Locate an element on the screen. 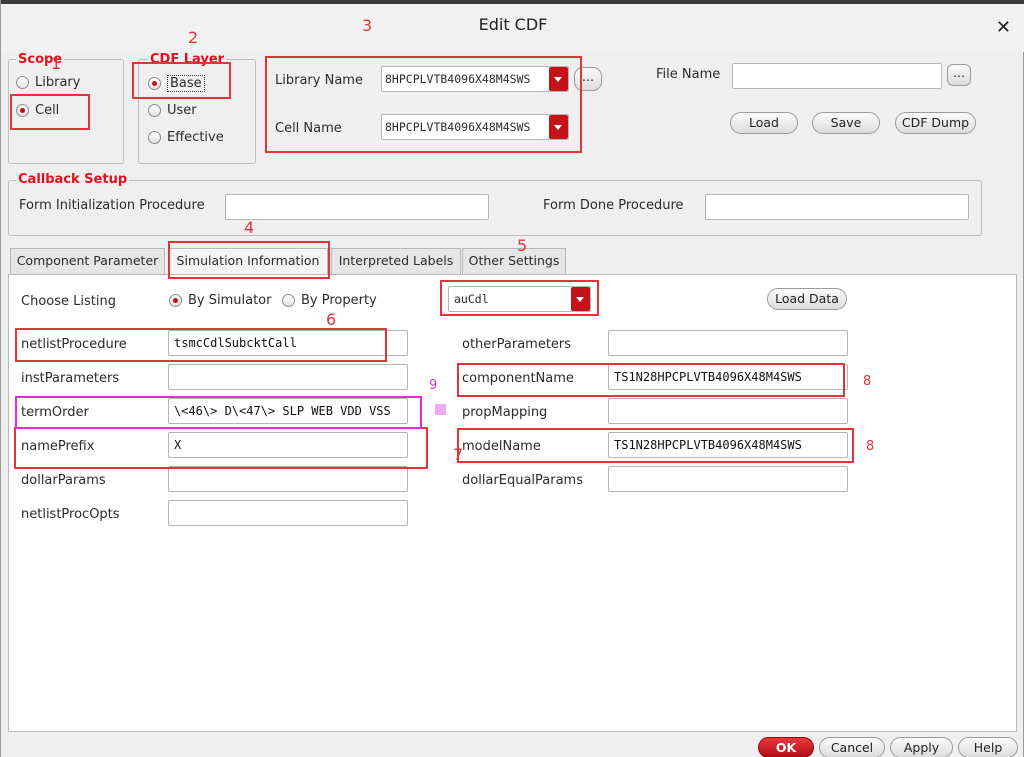  cdf-dump-button: CDF Dump is located at coordinates (935, 123).